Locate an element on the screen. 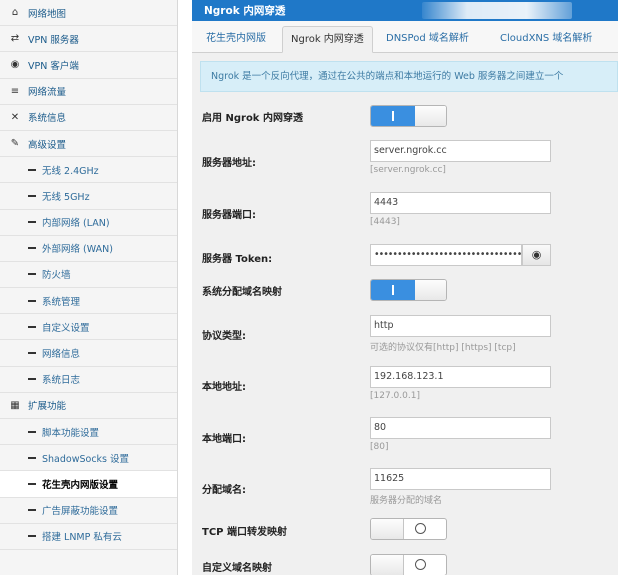 This screenshot has width=618, height=575. server-address-label: 服务器地址: is located at coordinates (229, 163).